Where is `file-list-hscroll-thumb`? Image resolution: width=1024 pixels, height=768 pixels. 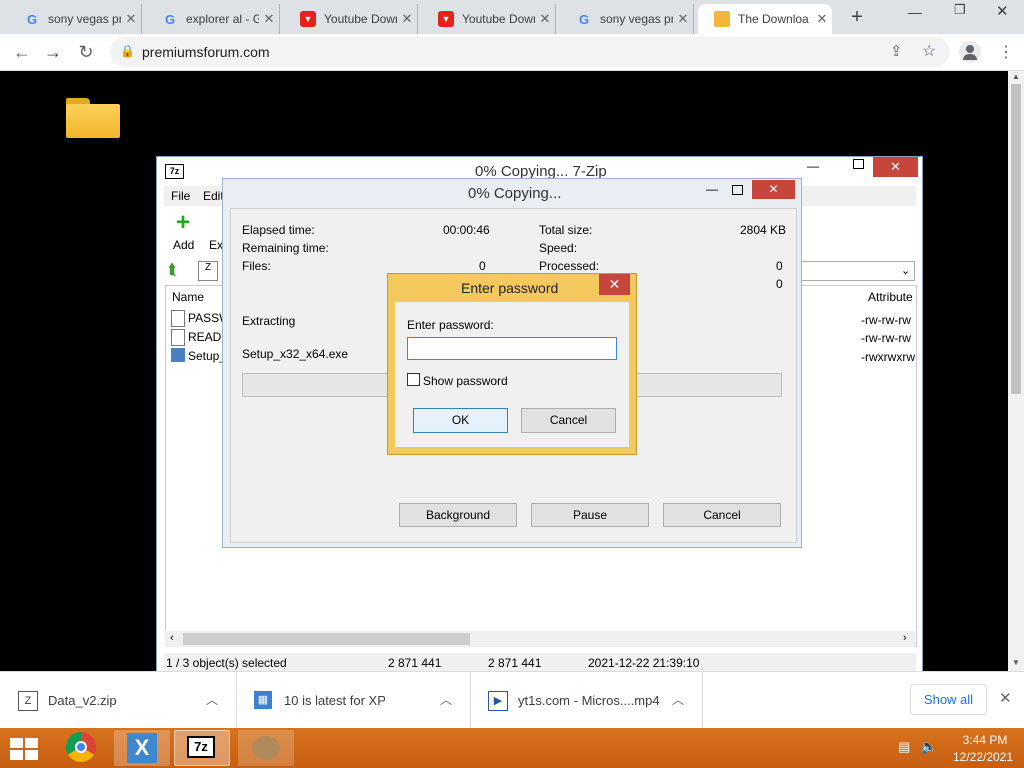
file-list-hscroll-thumb is located at coordinates (326, 639).